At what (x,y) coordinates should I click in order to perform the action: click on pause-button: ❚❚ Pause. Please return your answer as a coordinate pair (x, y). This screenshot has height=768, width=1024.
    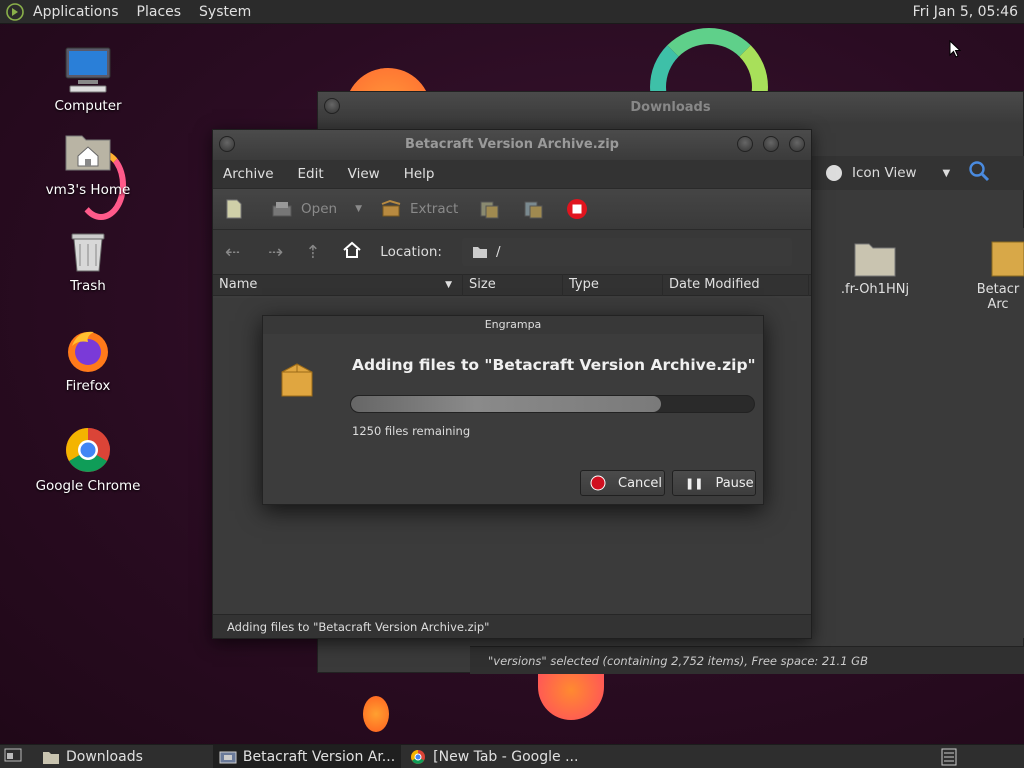
    Looking at the image, I should click on (714, 483).